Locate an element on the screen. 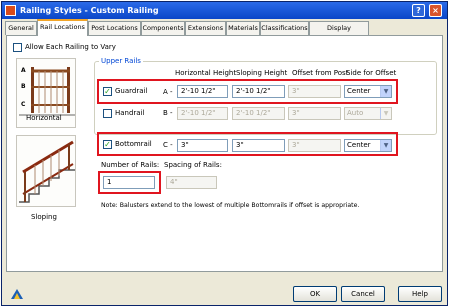 The width and height of the screenshot is (450, 308). handrail-checkbox is located at coordinates (107, 113).